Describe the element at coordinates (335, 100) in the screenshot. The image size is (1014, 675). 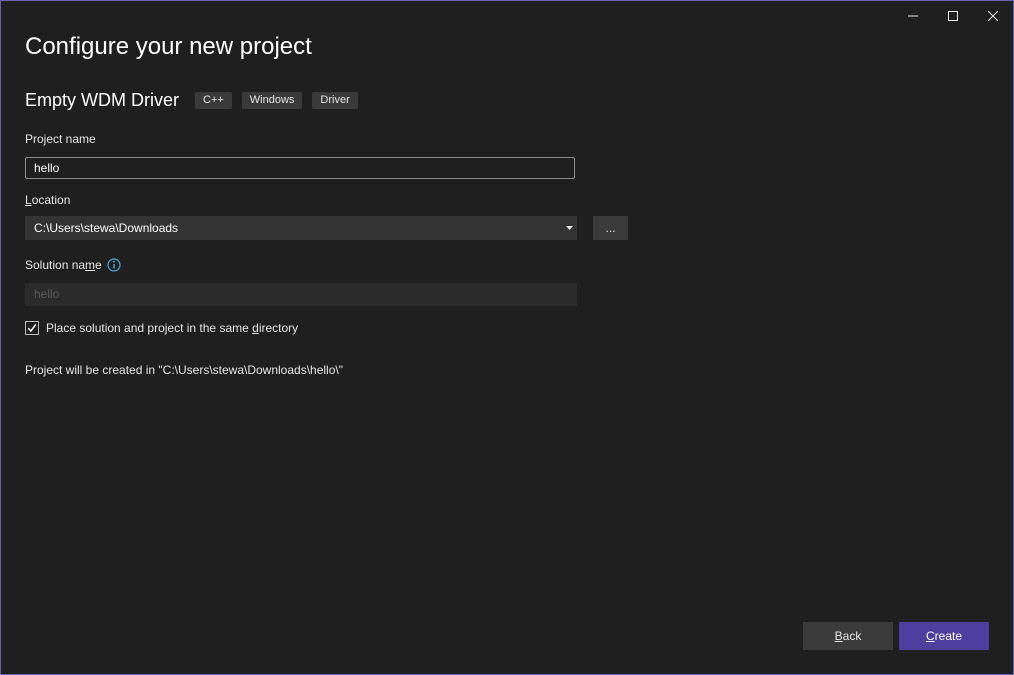
I see `tag-project-type: Driver` at that location.